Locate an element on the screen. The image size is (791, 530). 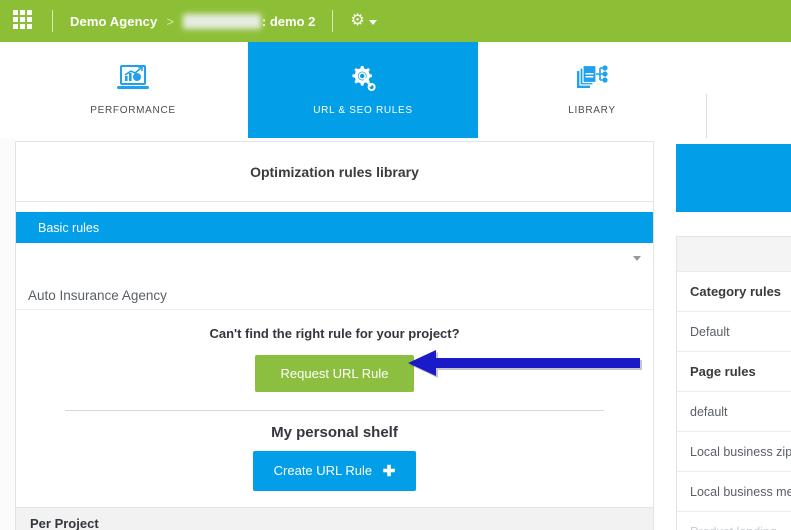
card-spacer is located at coordinates (334, 207).